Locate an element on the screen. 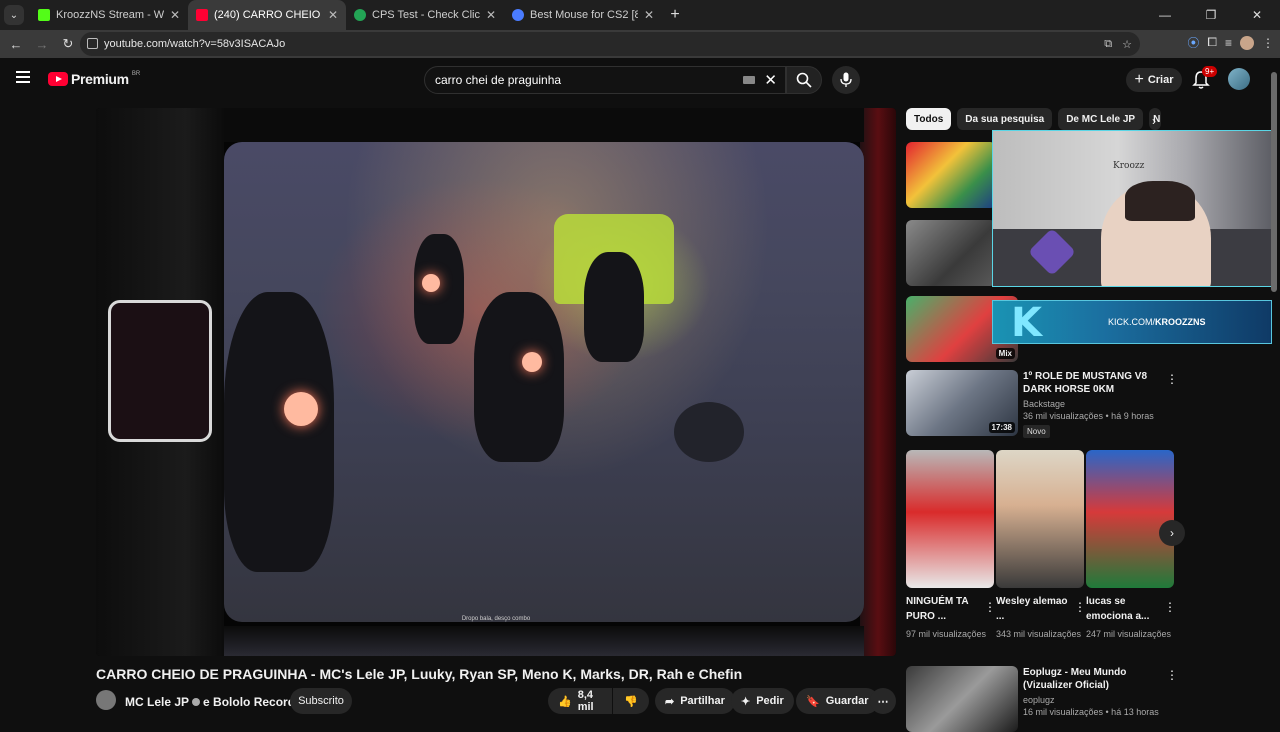 The width and height of the screenshot is (1280, 732). shorts-next-button: › is located at coordinates (1172, 533).